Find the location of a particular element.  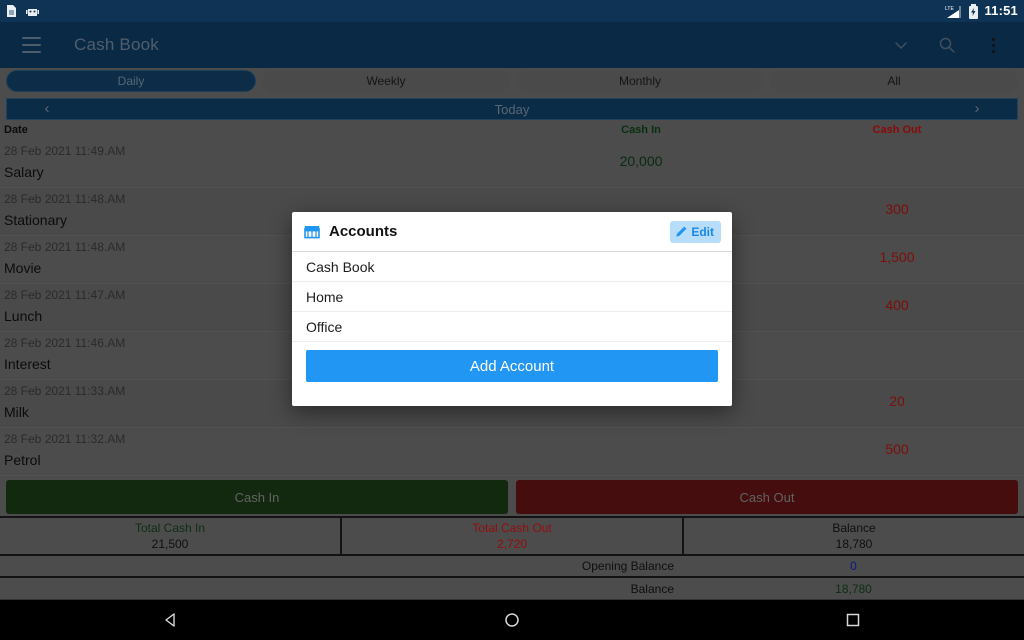

status-bar-right-icons: LTE 11:51 is located at coordinates (981, 11).